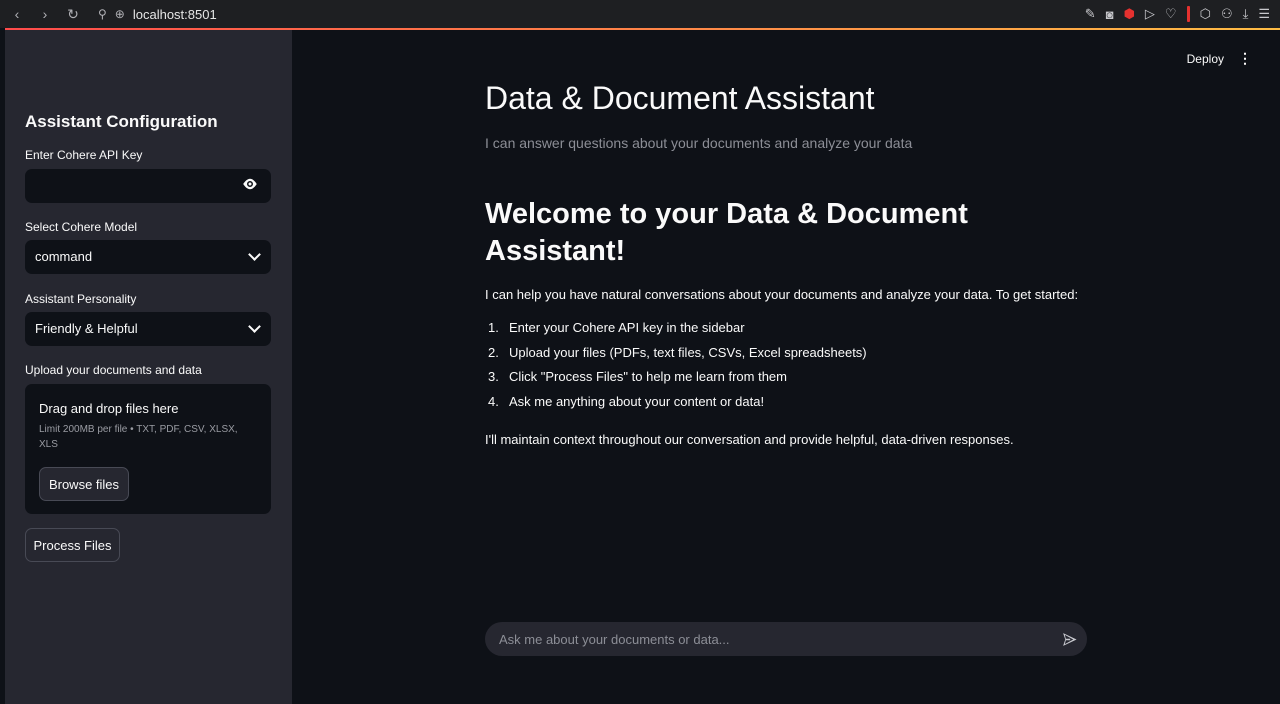 The width and height of the screenshot is (1280, 704). Describe the element at coordinates (1205, 59) in the screenshot. I see `deploy-button: Deploy` at that location.